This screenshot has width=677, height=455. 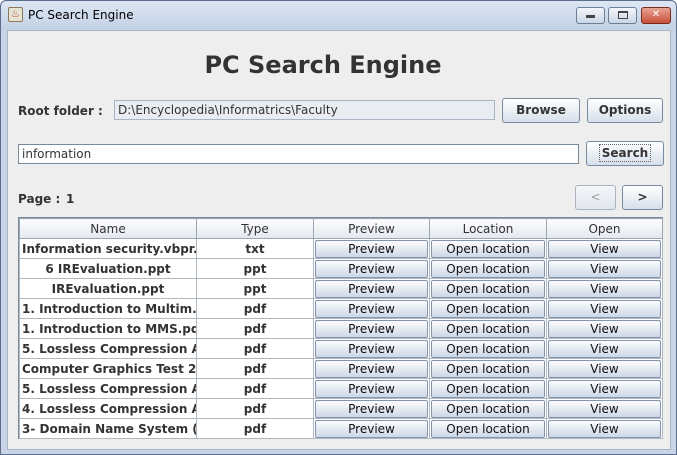 What do you see at coordinates (15, 14) in the screenshot?
I see `java-cup-icon: ♨` at bounding box center [15, 14].